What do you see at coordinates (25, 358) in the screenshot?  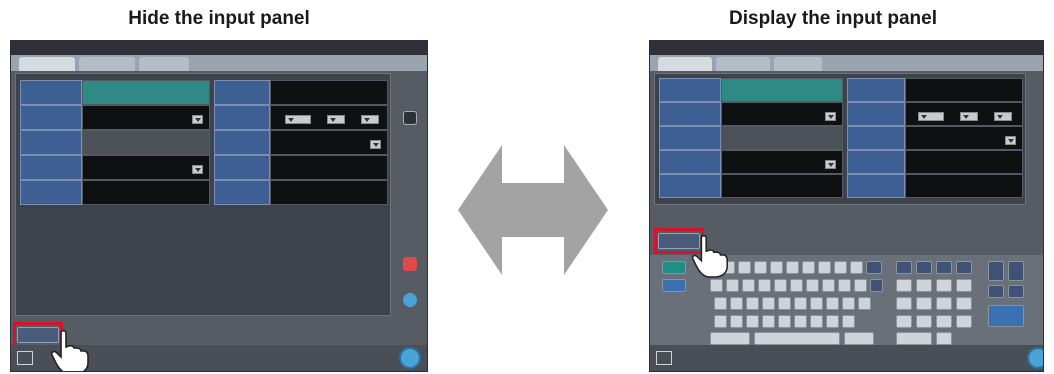 I see `grid-icon` at bounding box center [25, 358].